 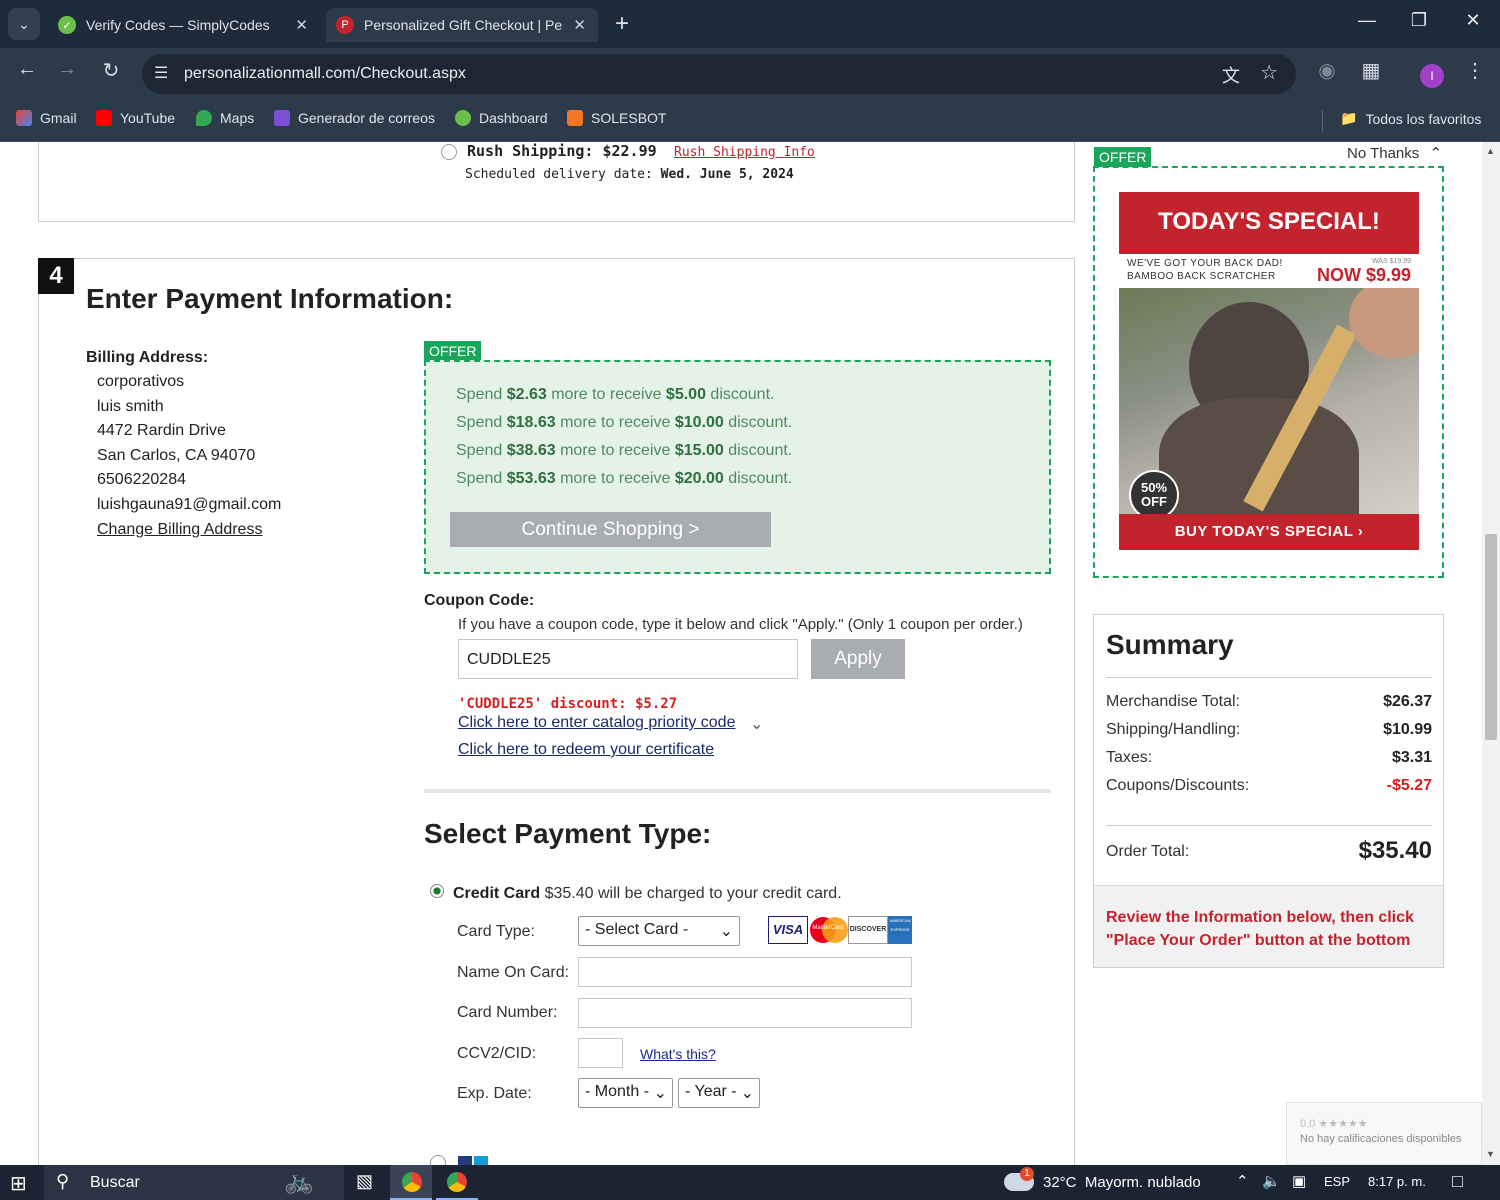 What do you see at coordinates (1269, 532) in the screenshot?
I see `buy-special-button: BUY TODAY'S SPECIAL ›` at bounding box center [1269, 532].